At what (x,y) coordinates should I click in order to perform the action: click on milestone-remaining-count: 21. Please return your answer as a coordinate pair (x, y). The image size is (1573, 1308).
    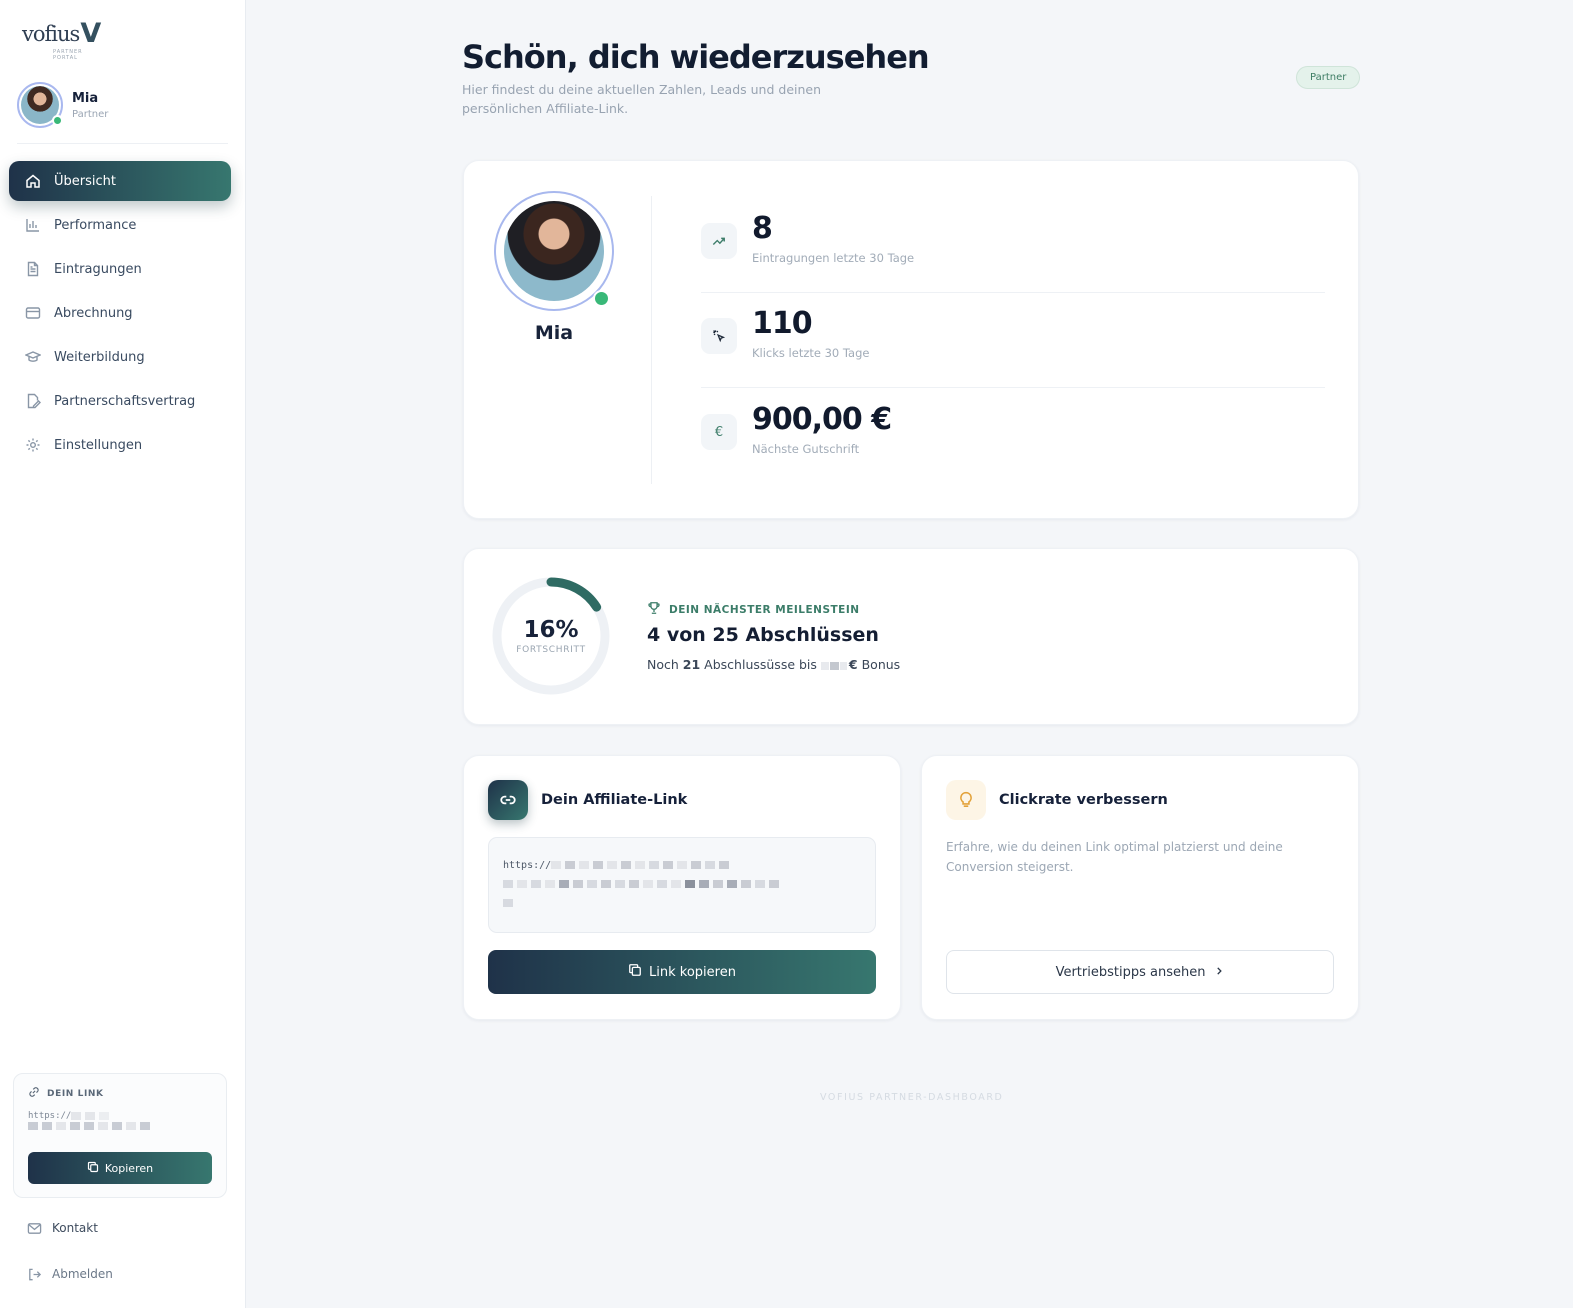
    Looking at the image, I should click on (691, 664).